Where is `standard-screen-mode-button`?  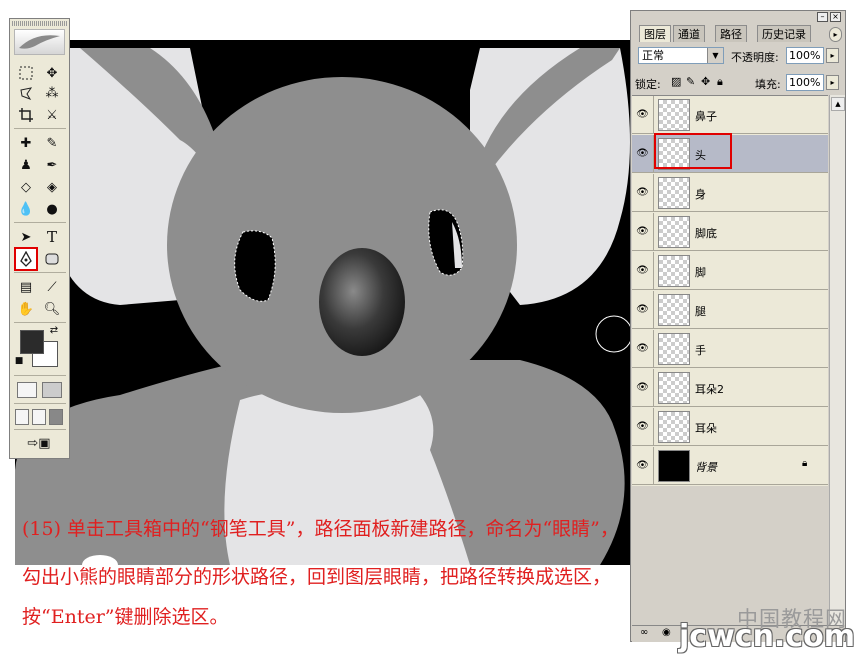
standard-screen-mode-button is located at coordinates (22, 417).